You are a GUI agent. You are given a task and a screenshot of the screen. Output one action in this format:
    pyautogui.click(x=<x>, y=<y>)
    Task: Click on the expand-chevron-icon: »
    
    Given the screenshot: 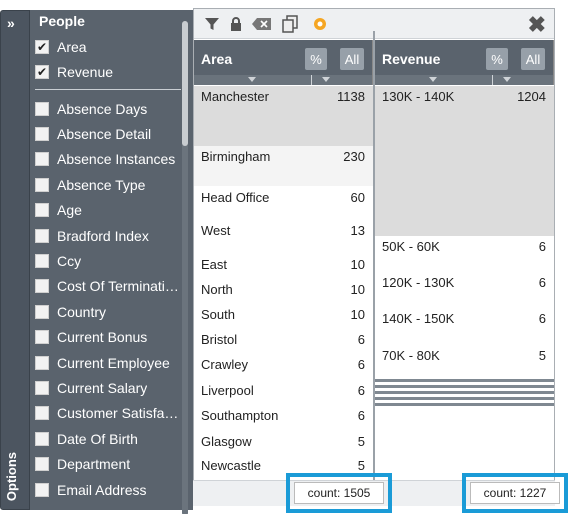 What is the action you would take?
    pyautogui.click(x=11, y=23)
    